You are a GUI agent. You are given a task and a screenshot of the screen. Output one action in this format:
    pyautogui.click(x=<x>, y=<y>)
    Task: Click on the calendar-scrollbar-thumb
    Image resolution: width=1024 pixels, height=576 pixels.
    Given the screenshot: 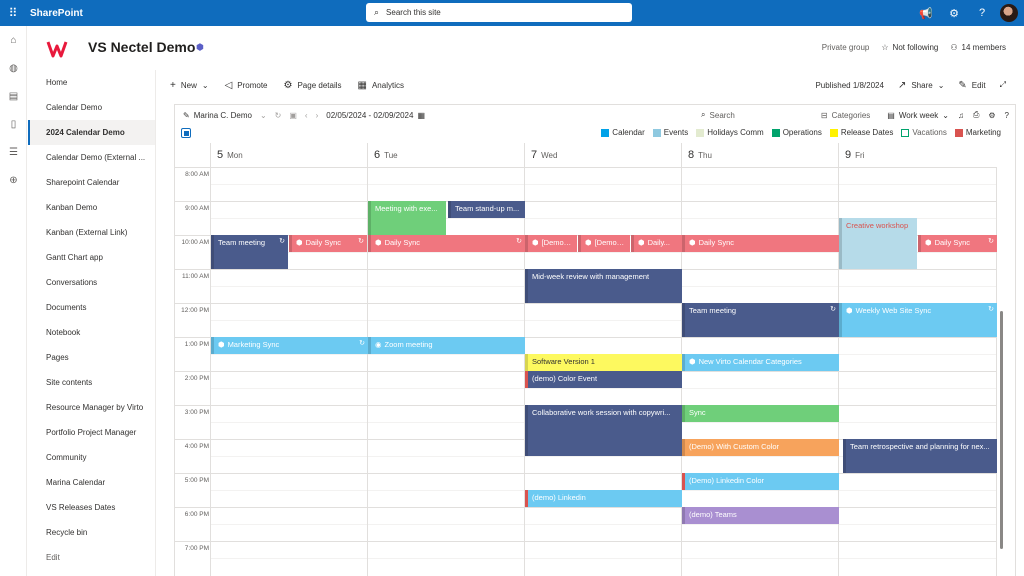 What is the action you would take?
    pyautogui.click(x=1001, y=430)
    